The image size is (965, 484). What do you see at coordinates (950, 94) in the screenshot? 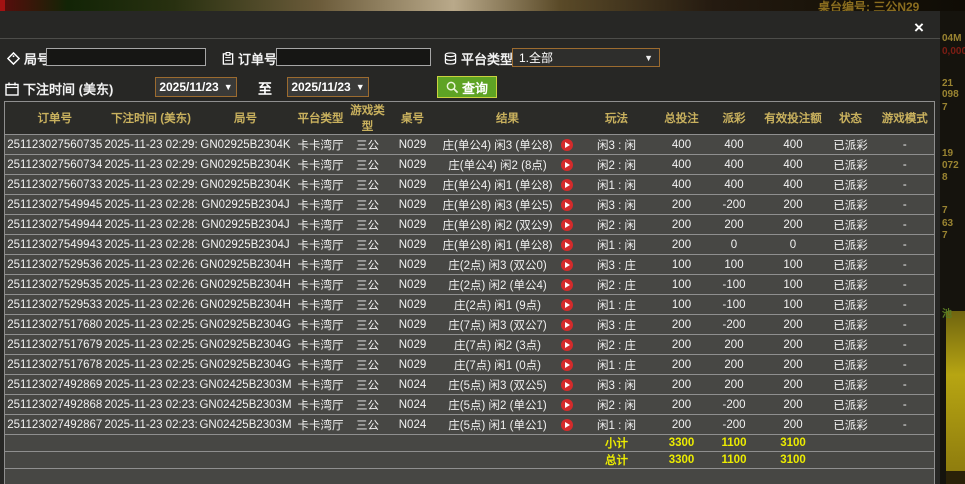
I see `background-text-fragment: 098` at bounding box center [950, 94].